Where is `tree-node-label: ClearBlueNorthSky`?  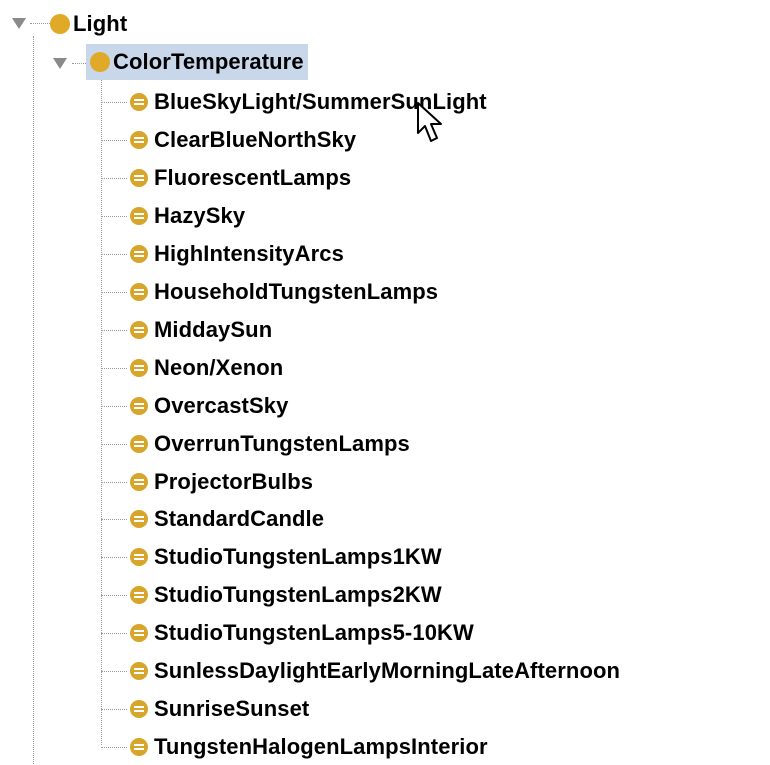
tree-node-label: ClearBlueNorthSky is located at coordinates (255, 139).